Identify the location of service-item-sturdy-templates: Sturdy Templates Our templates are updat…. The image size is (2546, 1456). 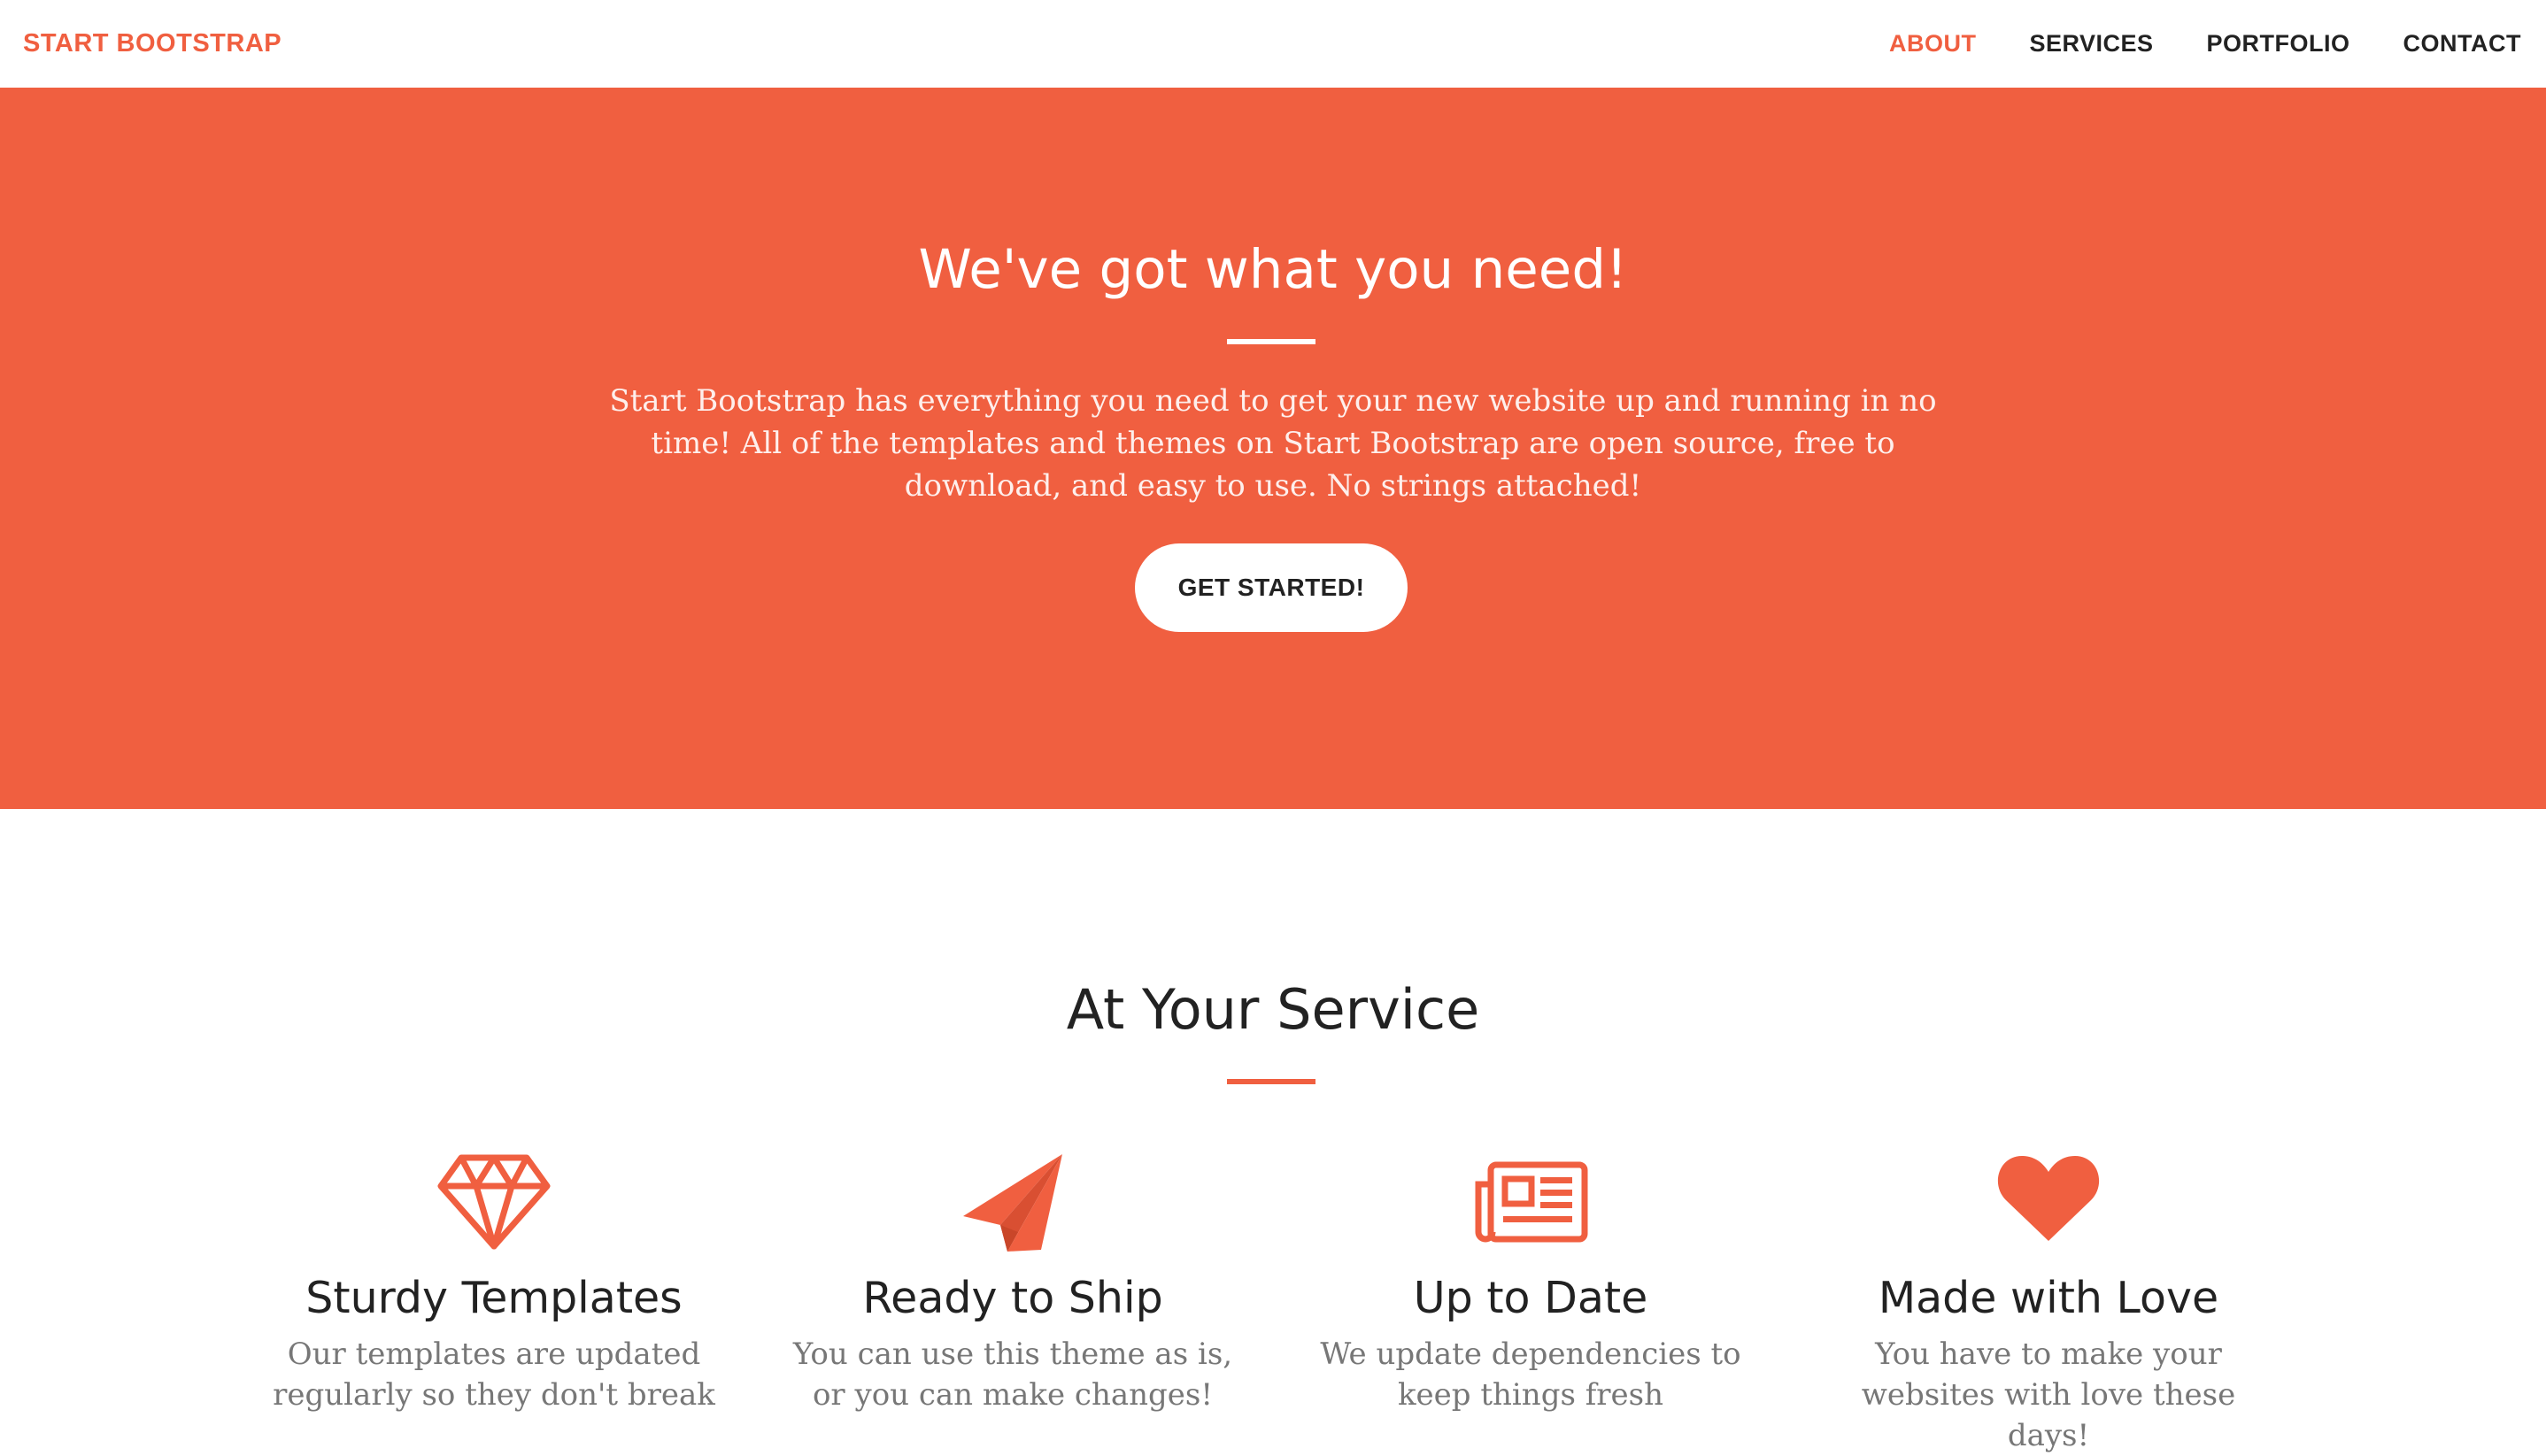
(494, 1283).